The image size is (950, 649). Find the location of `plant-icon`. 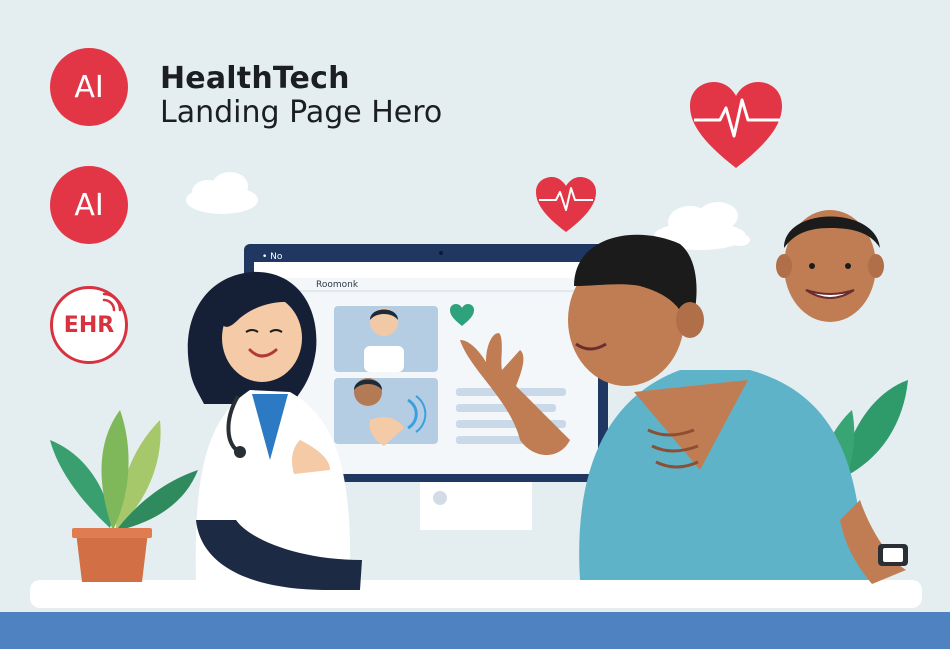

plant-icon is located at coordinates (124, 496).